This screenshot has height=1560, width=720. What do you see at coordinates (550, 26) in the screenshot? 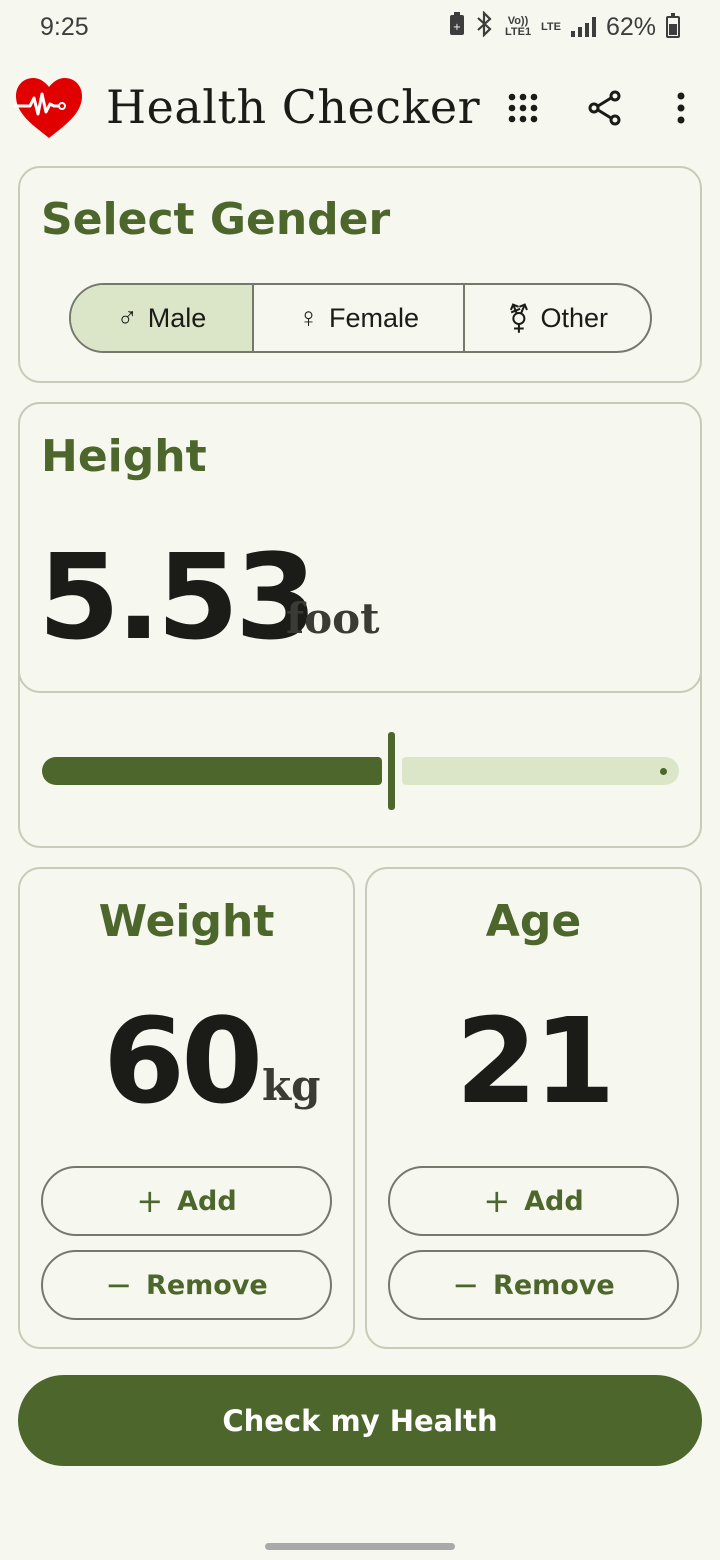
I see `lte-indicator: LTE` at bounding box center [550, 26].